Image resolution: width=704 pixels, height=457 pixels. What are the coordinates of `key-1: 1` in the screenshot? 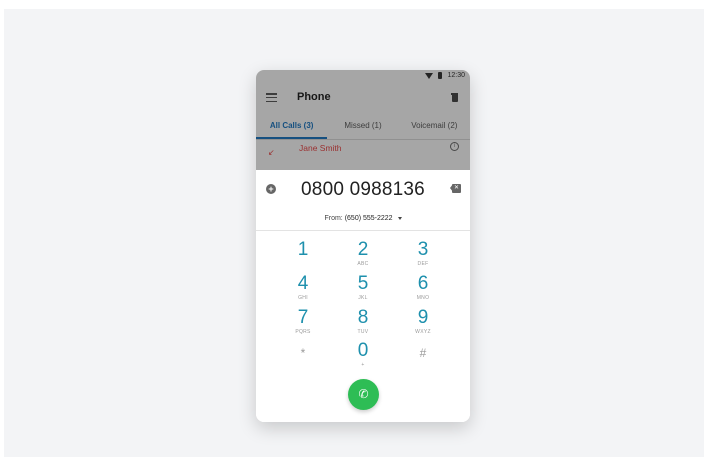 It's located at (303, 250).